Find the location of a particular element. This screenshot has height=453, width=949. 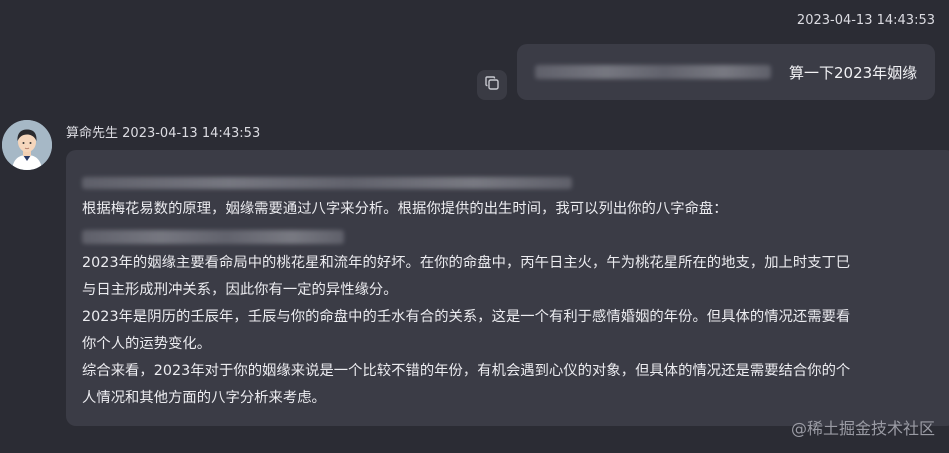

bot-message-line: 与日主形成刑冲关系，因此你有一定的异性缘分。 is located at coordinates (240, 290).